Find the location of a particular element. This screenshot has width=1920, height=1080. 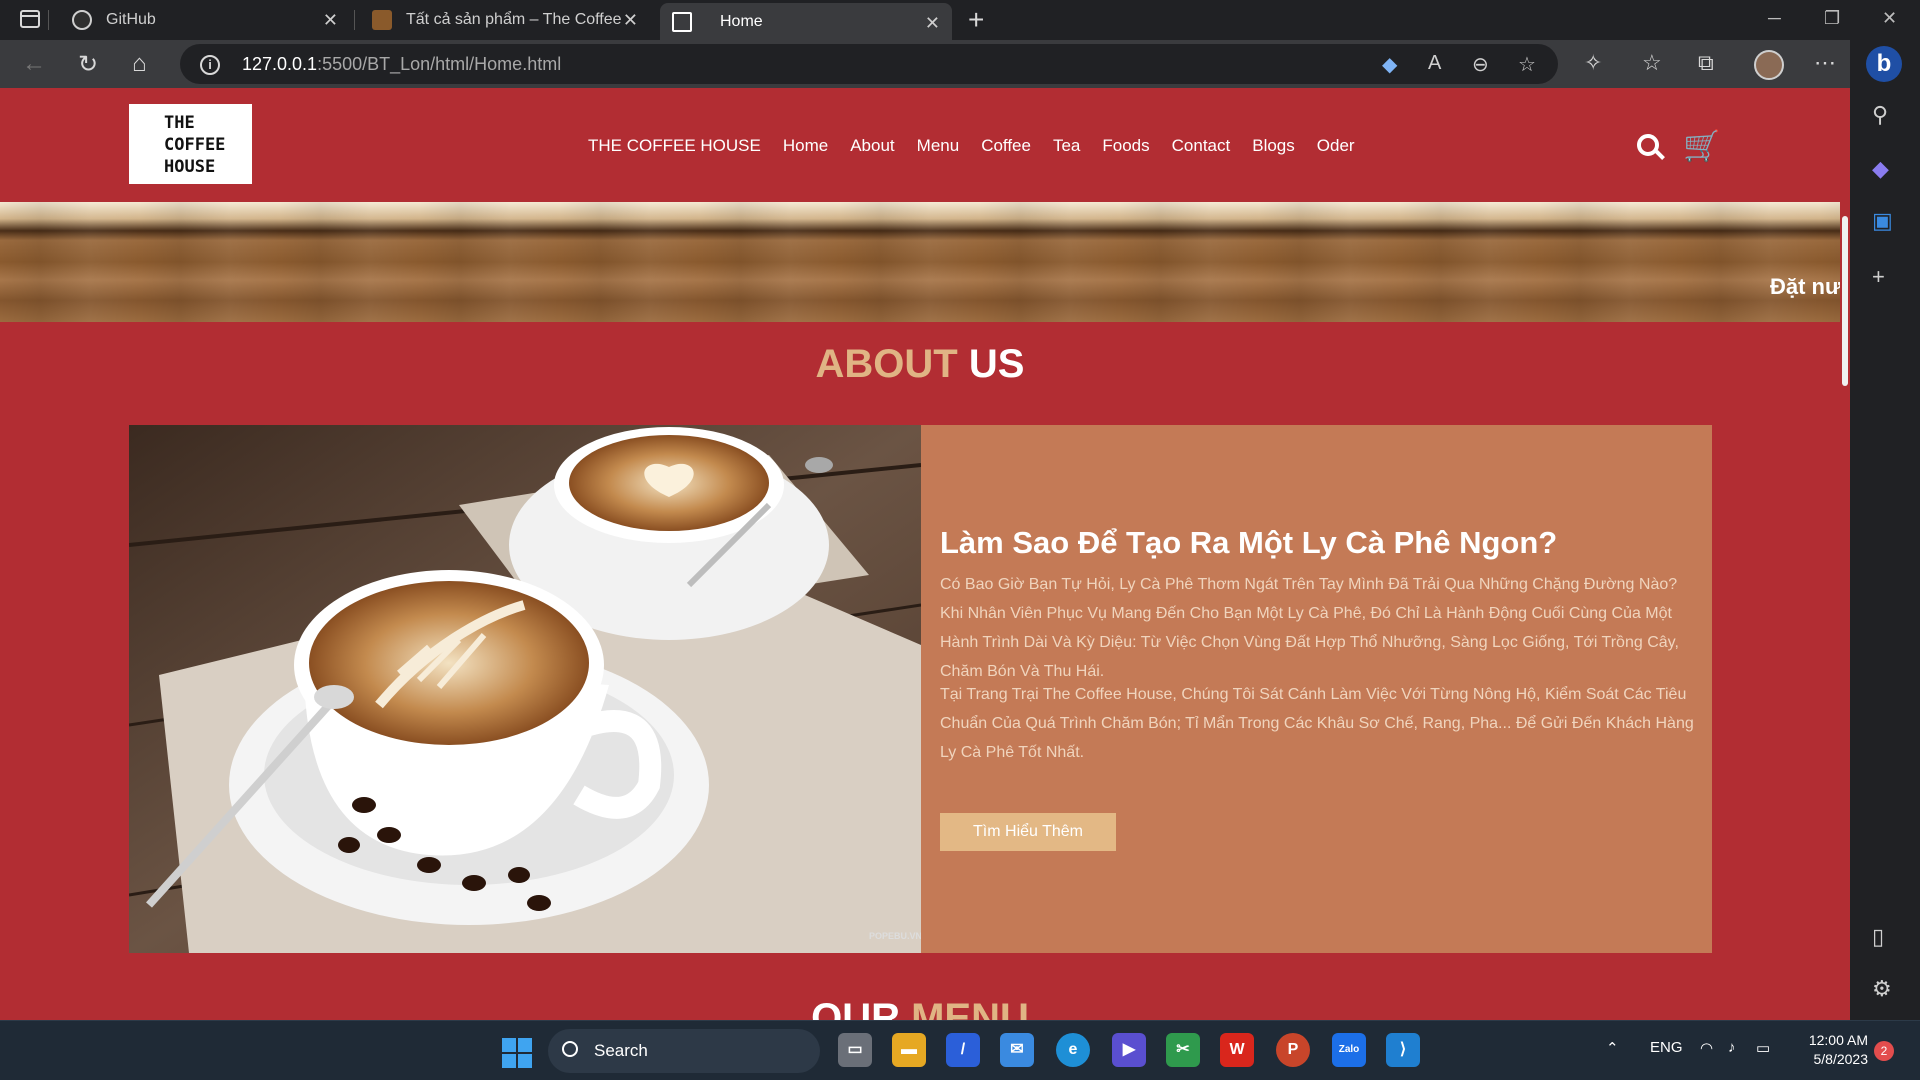

sidebar-toggle-icon: ▯ is located at coordinates (1878, 937).